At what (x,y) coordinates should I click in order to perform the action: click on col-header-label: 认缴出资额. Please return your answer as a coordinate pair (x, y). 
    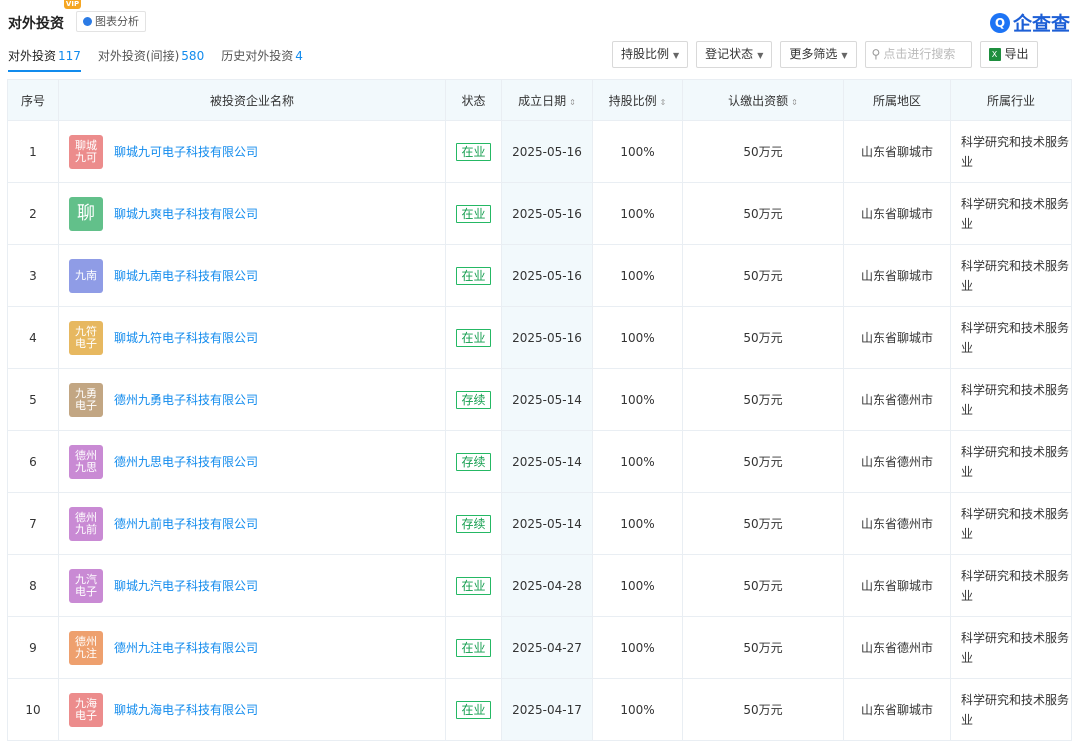
    Looking at the image, I should click on (758, 100).